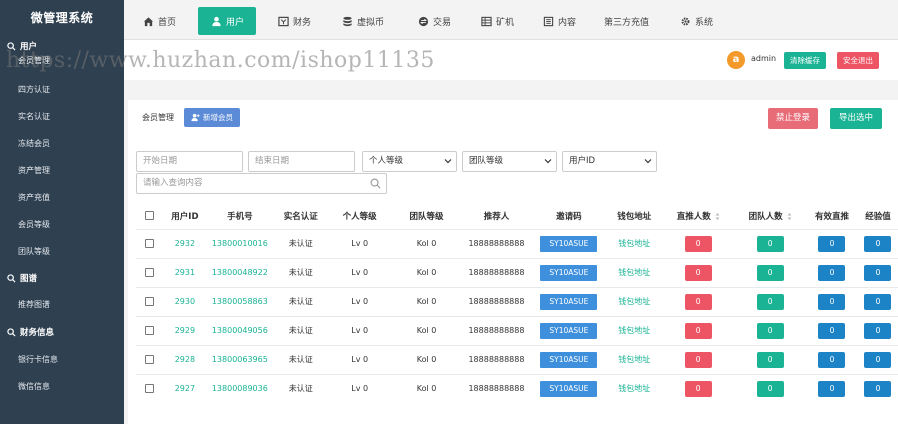  What do you see at coordinates (62, 143) in the screenshot?
I see `sidebar-item-frozen-members: 冻结会员` at bounding box center [62, 143].